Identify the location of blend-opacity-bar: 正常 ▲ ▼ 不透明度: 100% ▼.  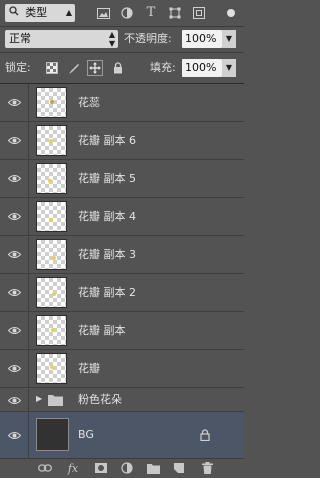
(122, 40).